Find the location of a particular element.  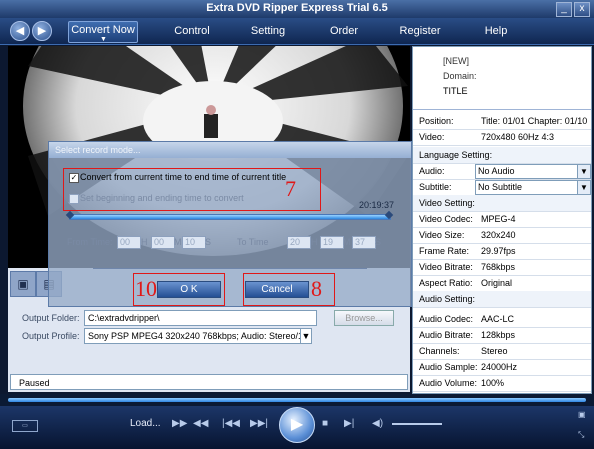

menu-register: Register is located at coordinates (420, 31).